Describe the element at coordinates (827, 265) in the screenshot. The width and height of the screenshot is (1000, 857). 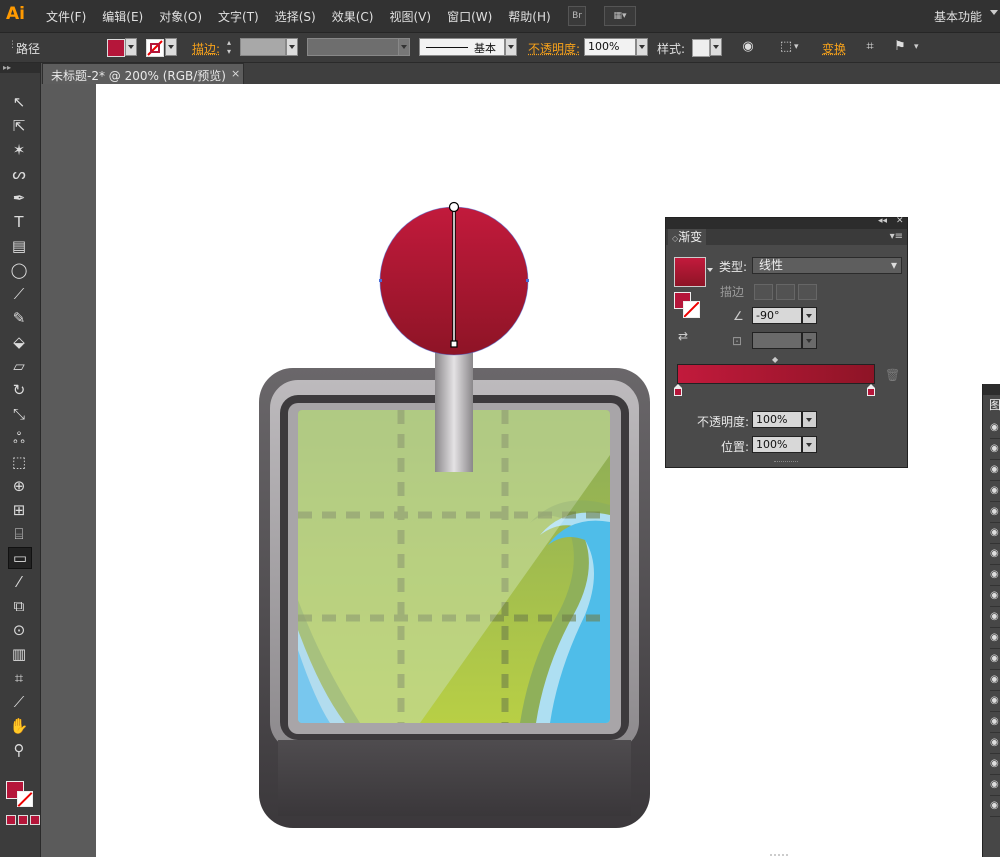
I see `gradient-type-select: 线性` at that location.